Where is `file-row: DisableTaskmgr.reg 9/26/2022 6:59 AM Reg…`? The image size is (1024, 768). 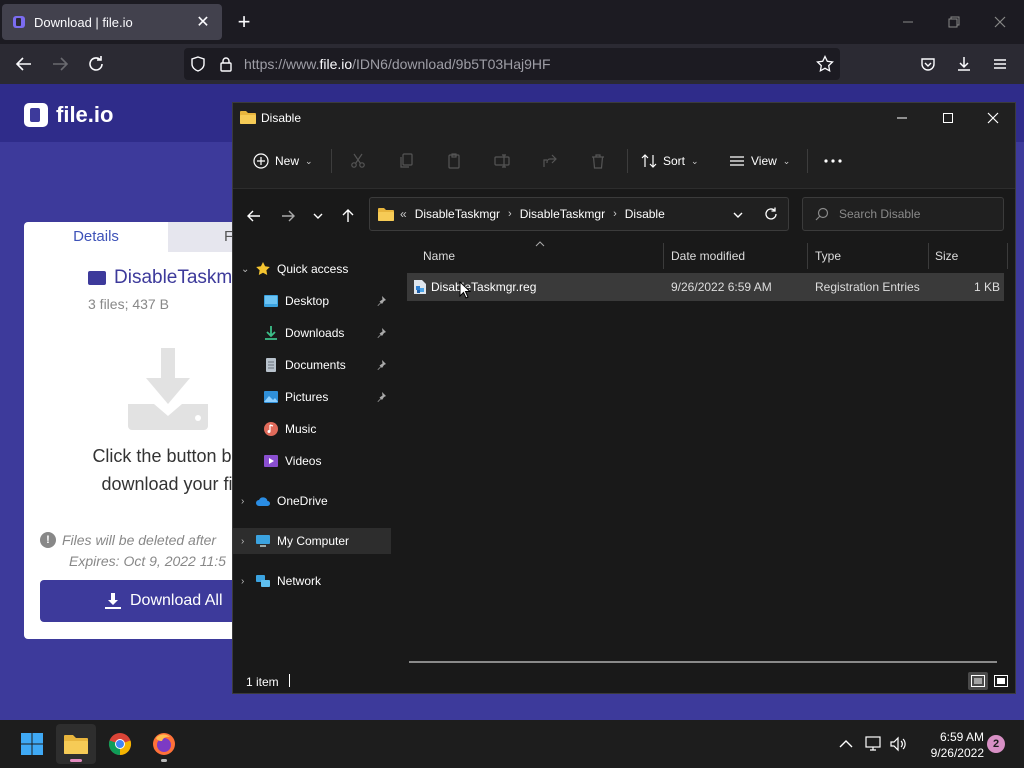
file-row: DisableTaskmgr.reg 9/26/2022 6:59 AM Reg… is located at coordinates (705, 287).